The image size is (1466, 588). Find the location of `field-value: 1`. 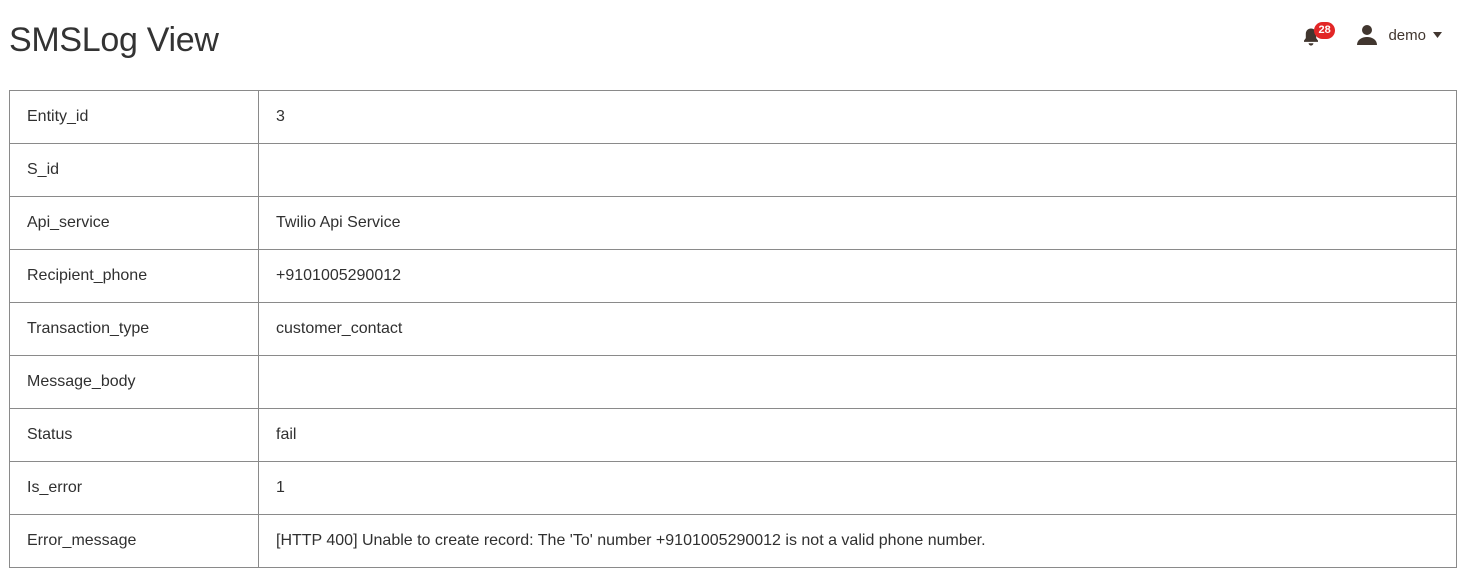

field-value: 1 is located at coordinates (857, 488).